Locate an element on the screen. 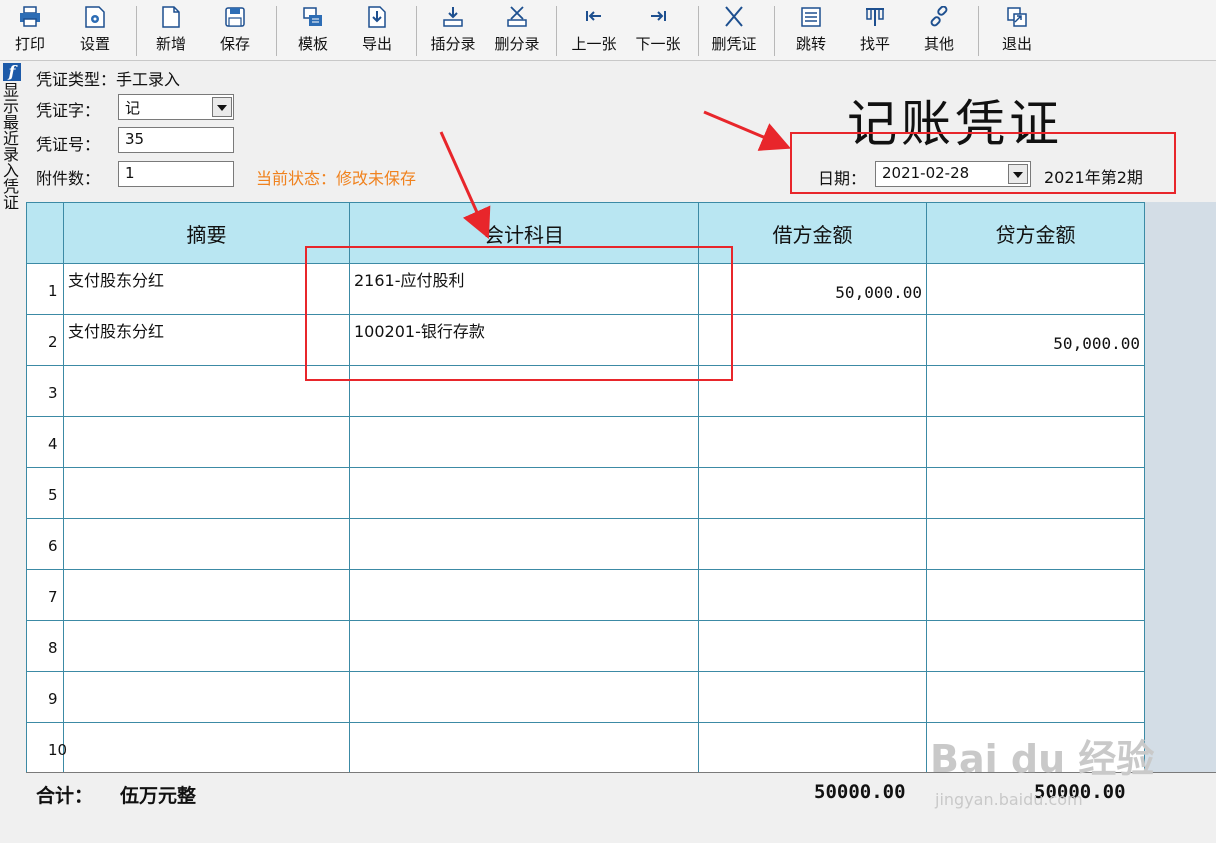 This screenshot has width=1216, height=843. watermark-url: jingyan.baidu.com is located at coordinates (1009, 799).